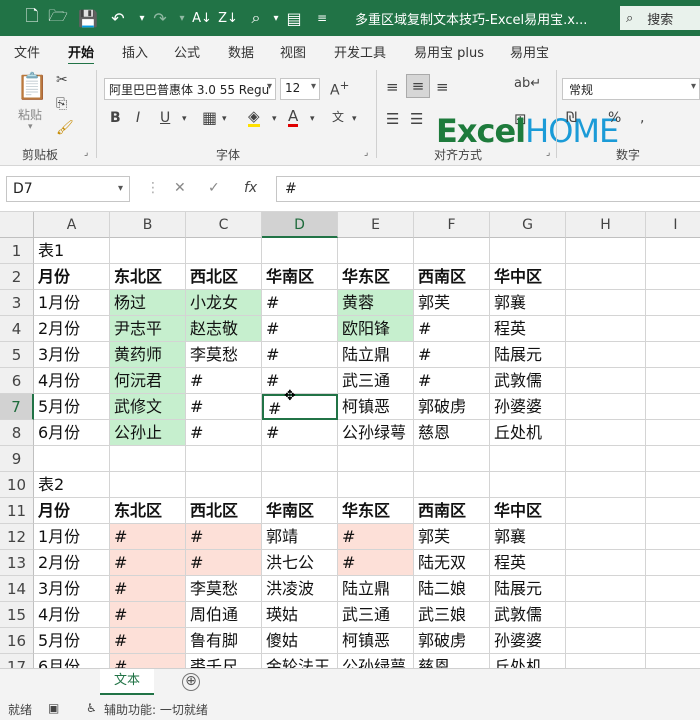 The image size is (700, 720). I want to click on cell-f16: 郭破虏, so click(452, 641).